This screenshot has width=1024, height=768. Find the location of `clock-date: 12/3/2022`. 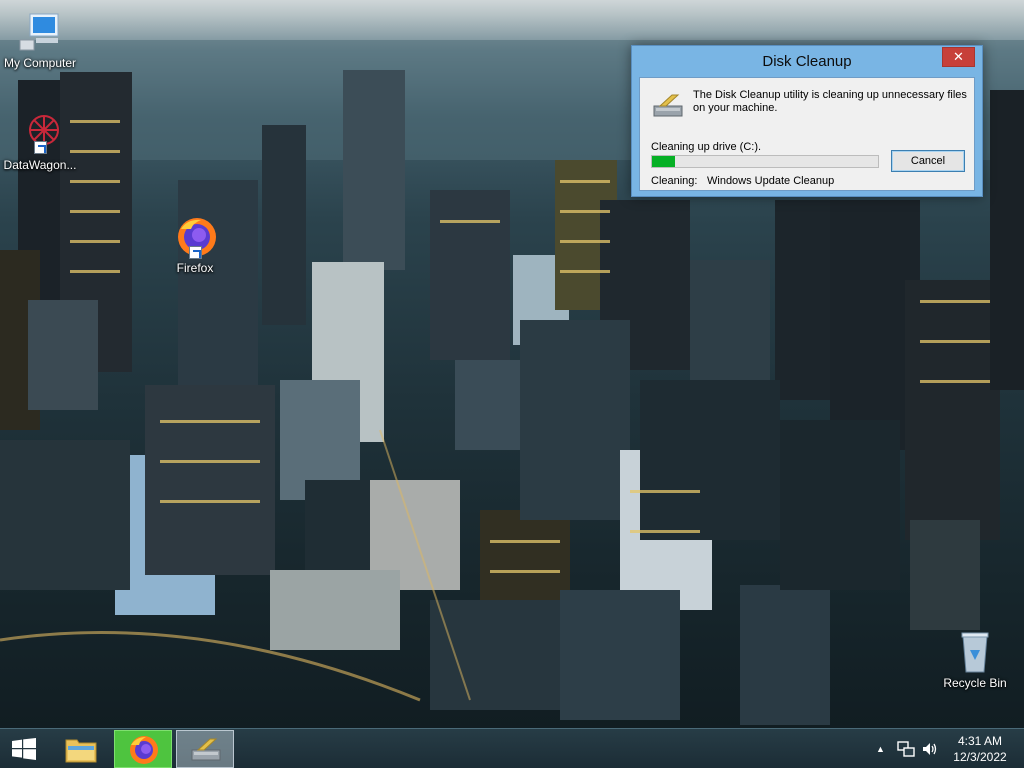

clock-date: 12/3/2022 is located at coordinates (980, 757).